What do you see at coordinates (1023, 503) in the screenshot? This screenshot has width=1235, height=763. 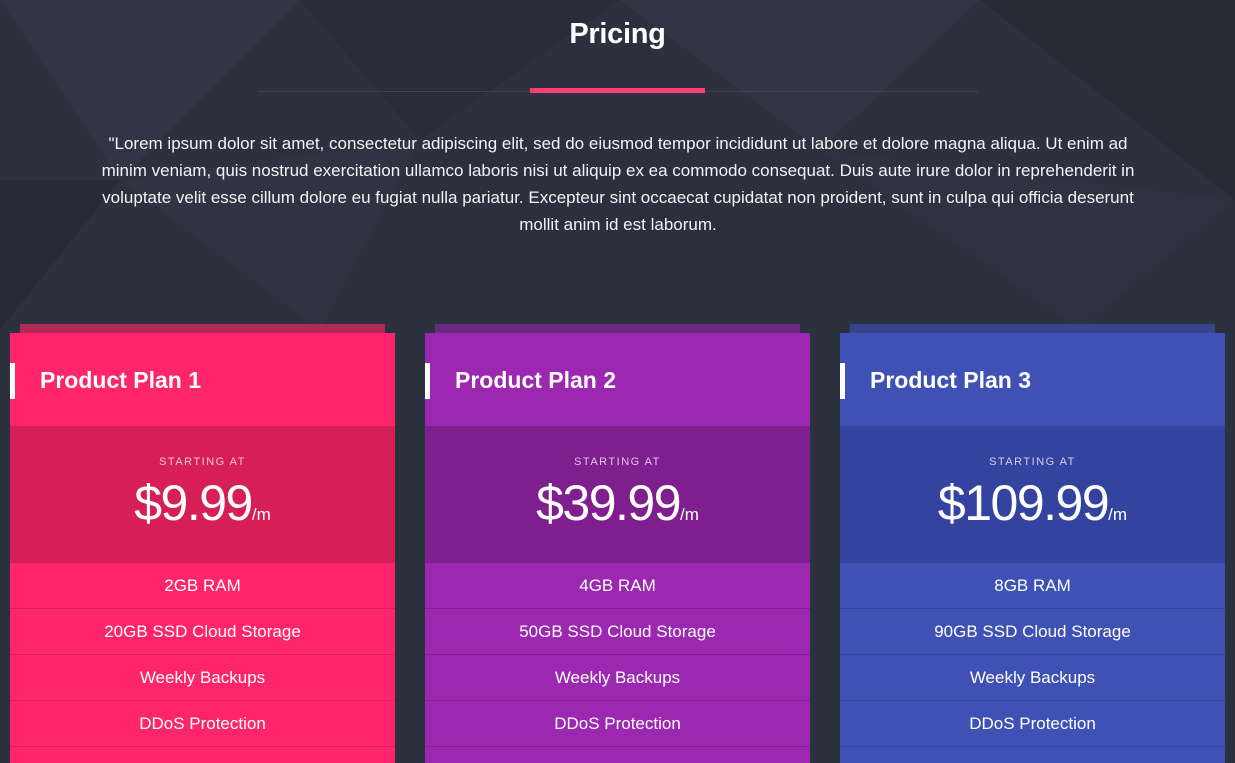 I see `price-amount: $109.99` at bounding box center [1023, 503].